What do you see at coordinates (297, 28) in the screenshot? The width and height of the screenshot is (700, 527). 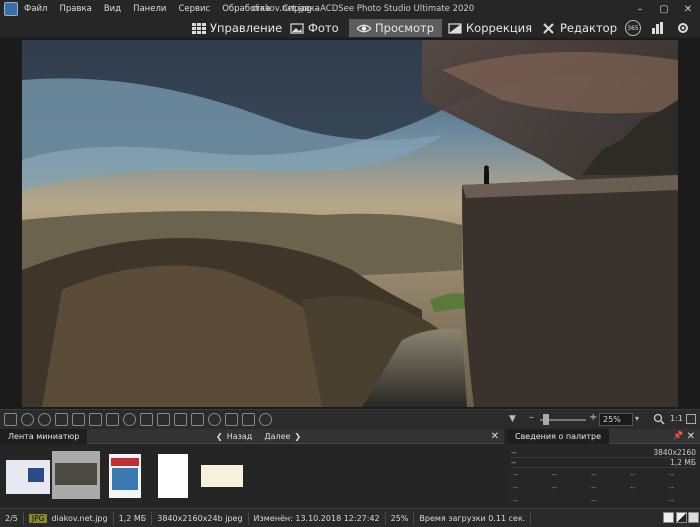 I see `photo-icon` at bounding box center [297, 28].